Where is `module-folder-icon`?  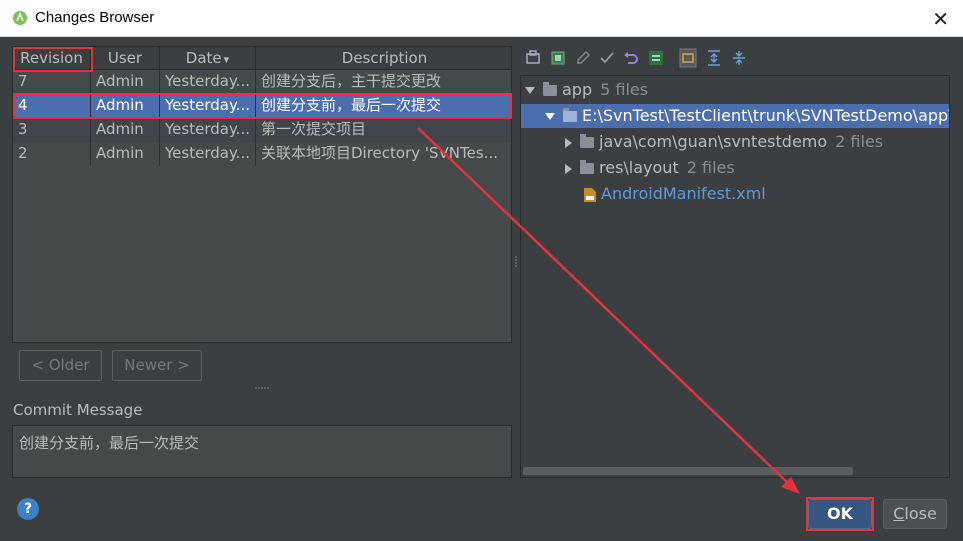 module-folder-icon is located at coordinates (550, 89).